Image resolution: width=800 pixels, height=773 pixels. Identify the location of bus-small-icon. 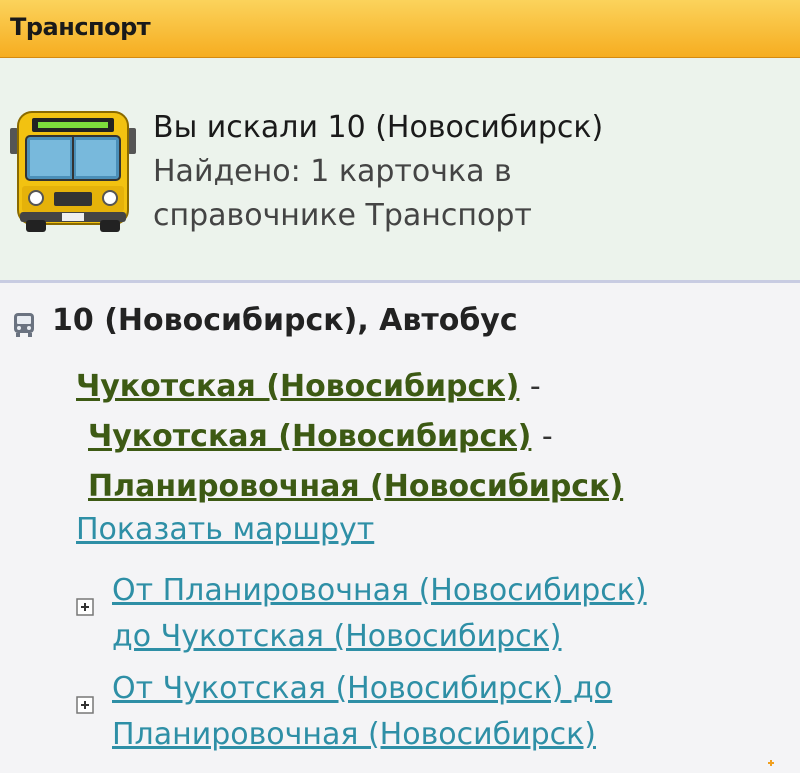
(24, 325).